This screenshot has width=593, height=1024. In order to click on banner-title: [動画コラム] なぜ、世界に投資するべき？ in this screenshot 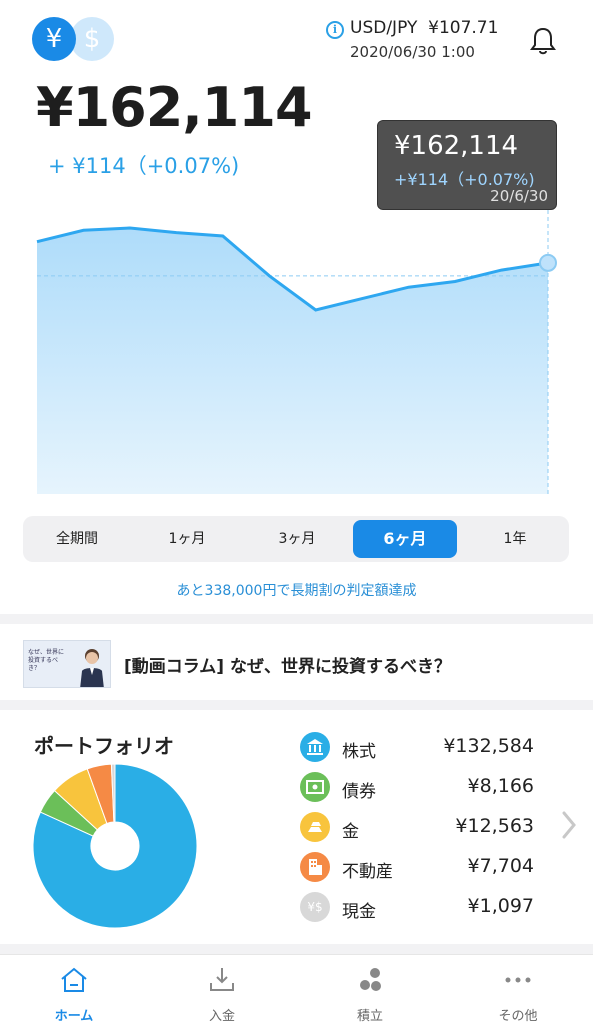, I will do `click(287, 667)`.